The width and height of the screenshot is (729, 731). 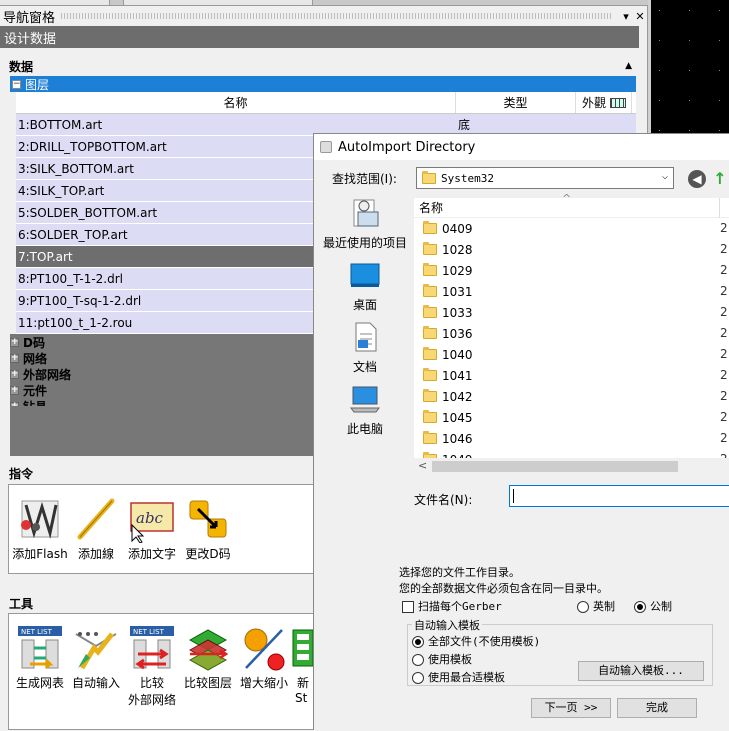 What do you see at coordinates (364, 367) in the screenshot?
I see `place-documents-label: 文档` at bounding box center [364, 367].